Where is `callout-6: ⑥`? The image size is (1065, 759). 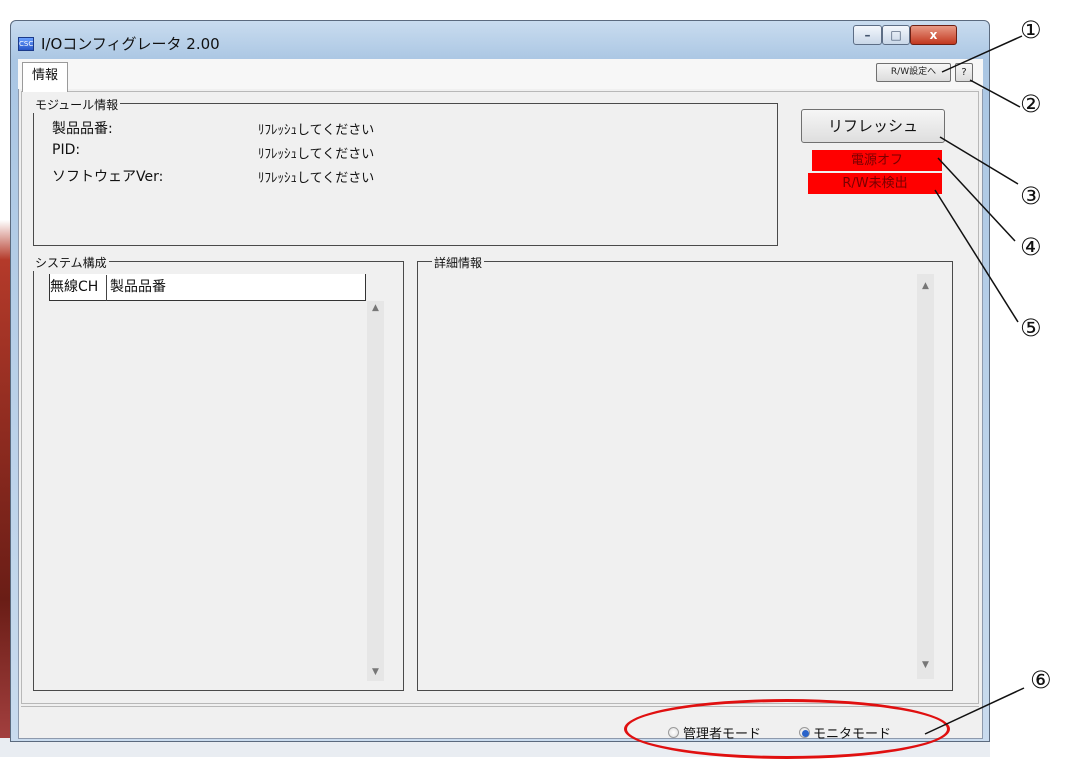
callout-6: ⑥ is located at coordinates (1041, 680).